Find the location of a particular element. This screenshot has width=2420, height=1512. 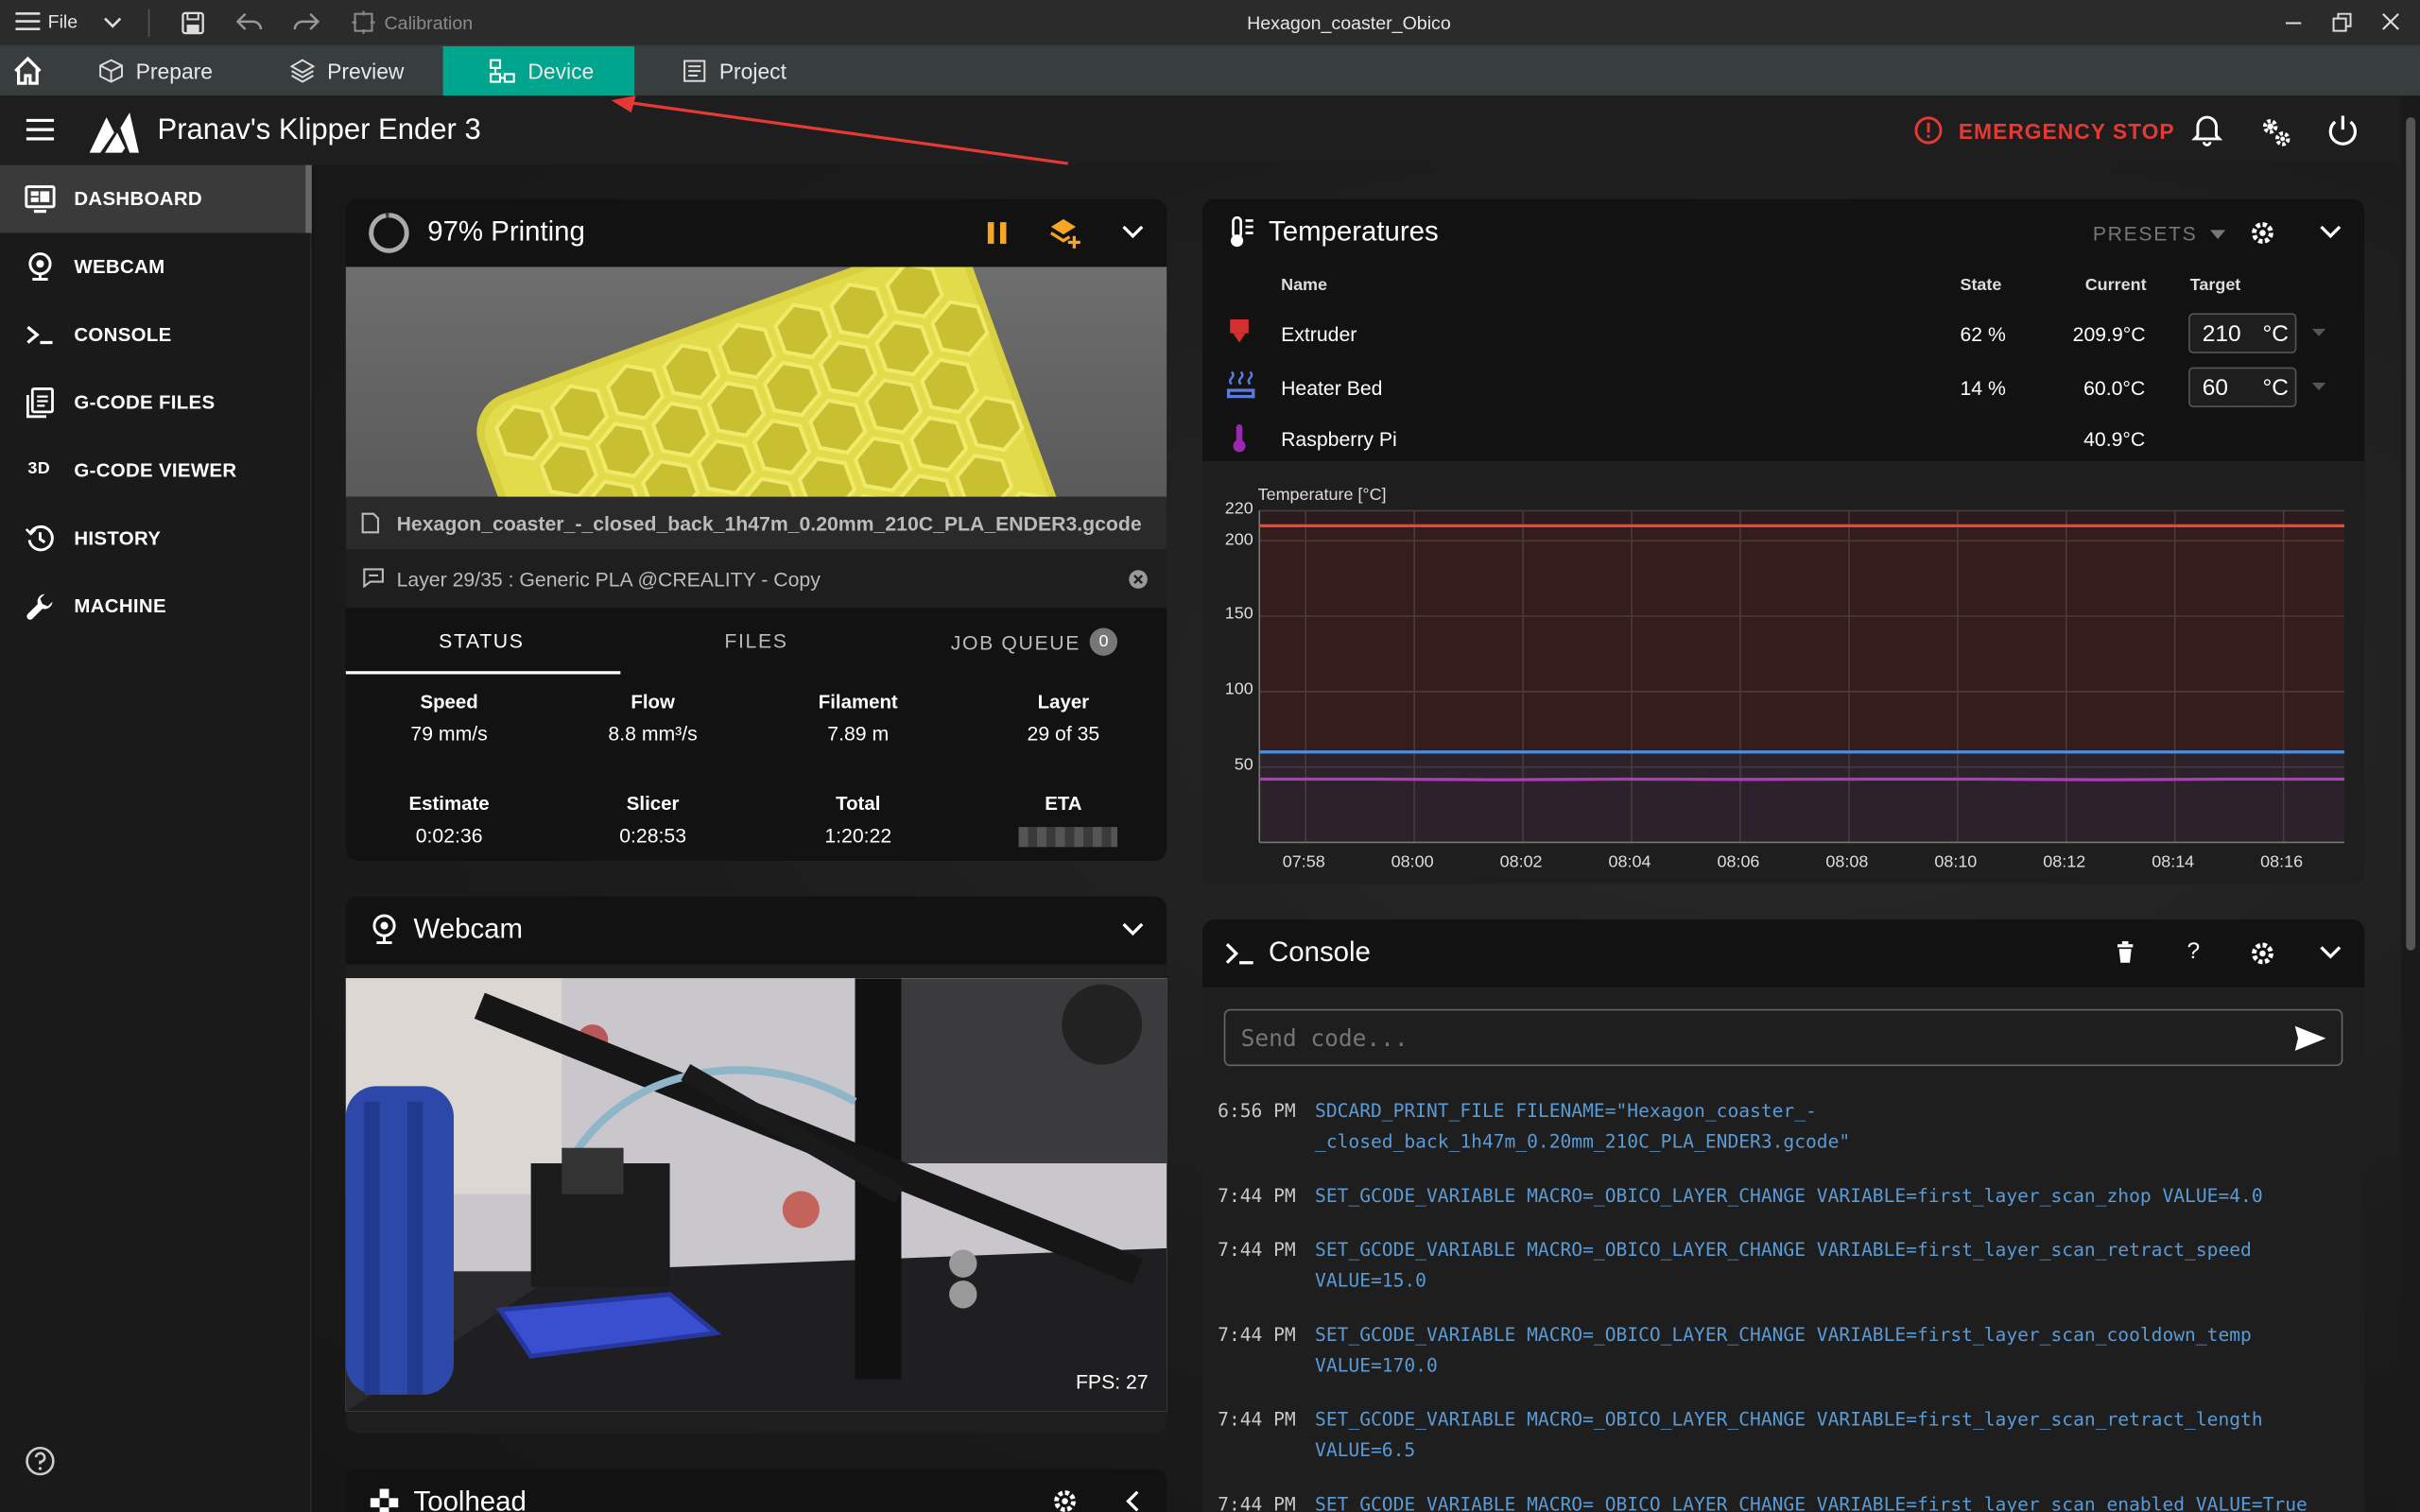

extruder-target-input: 210 °C is located at coordinates (2242, 333).